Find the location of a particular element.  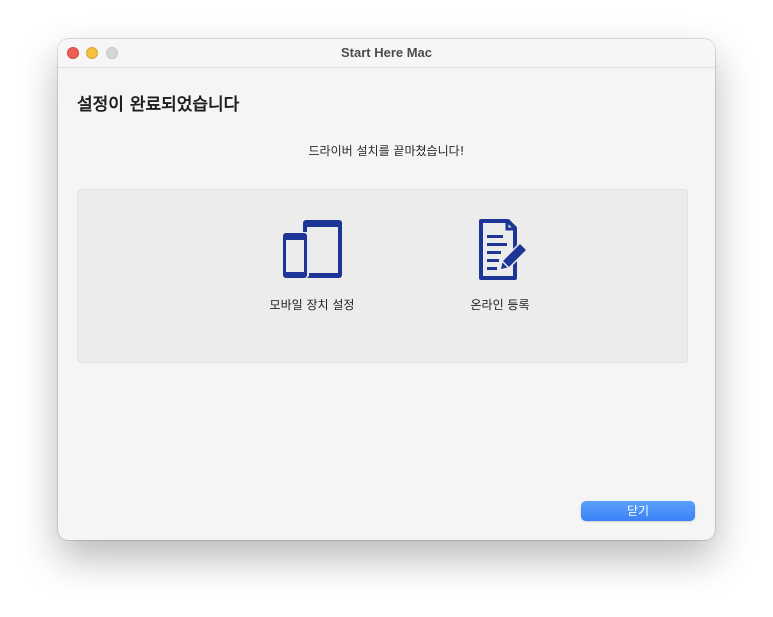

window-title: Start Here Mac is located at coordinates (386, 52).